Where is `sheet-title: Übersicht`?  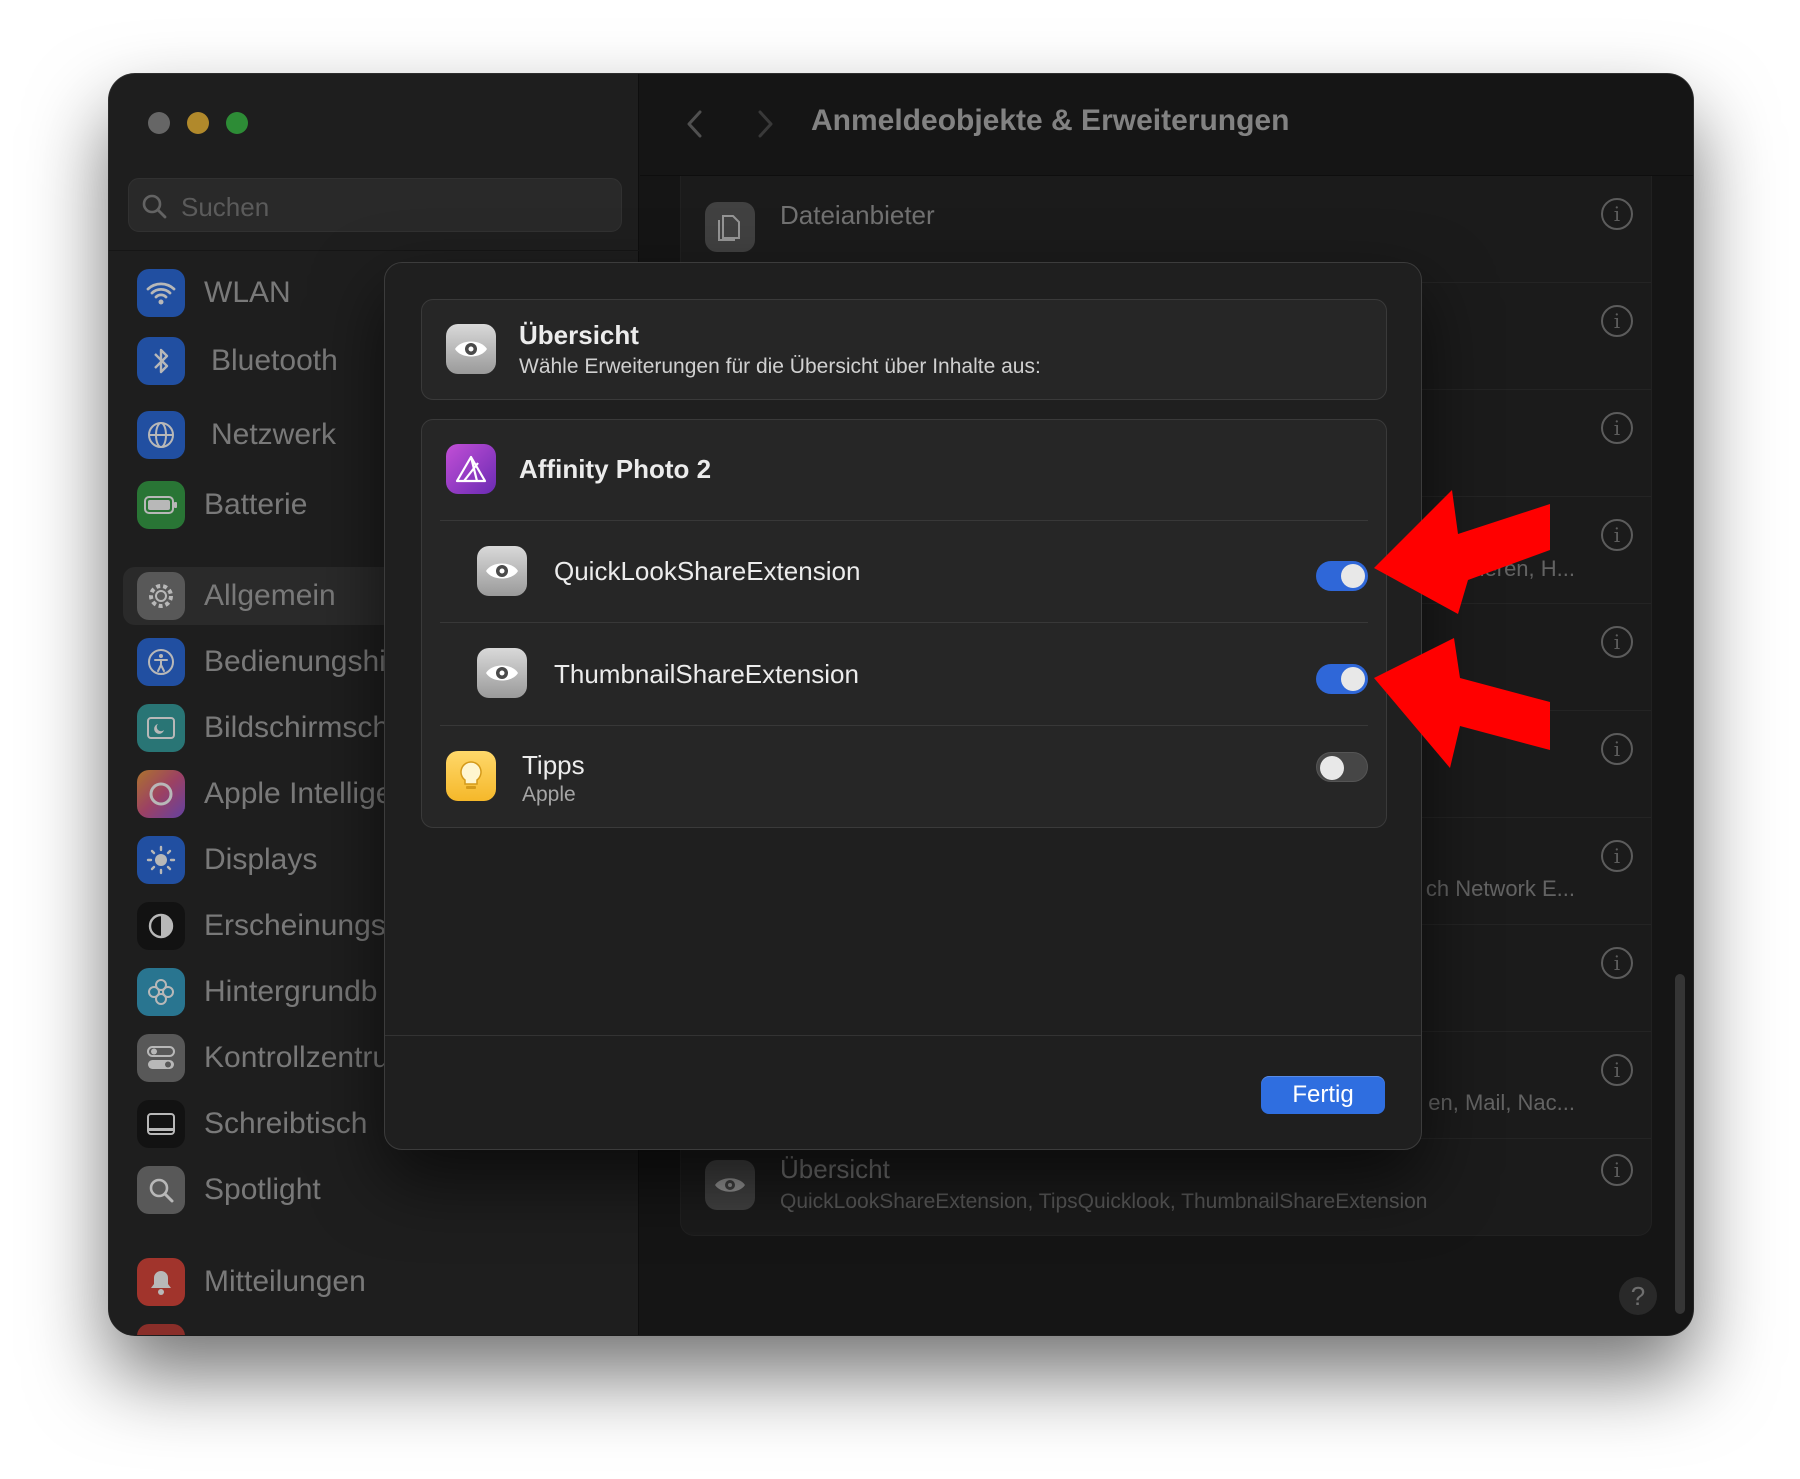
sheet-title: Übersicht is located at coordinates (579, 335).